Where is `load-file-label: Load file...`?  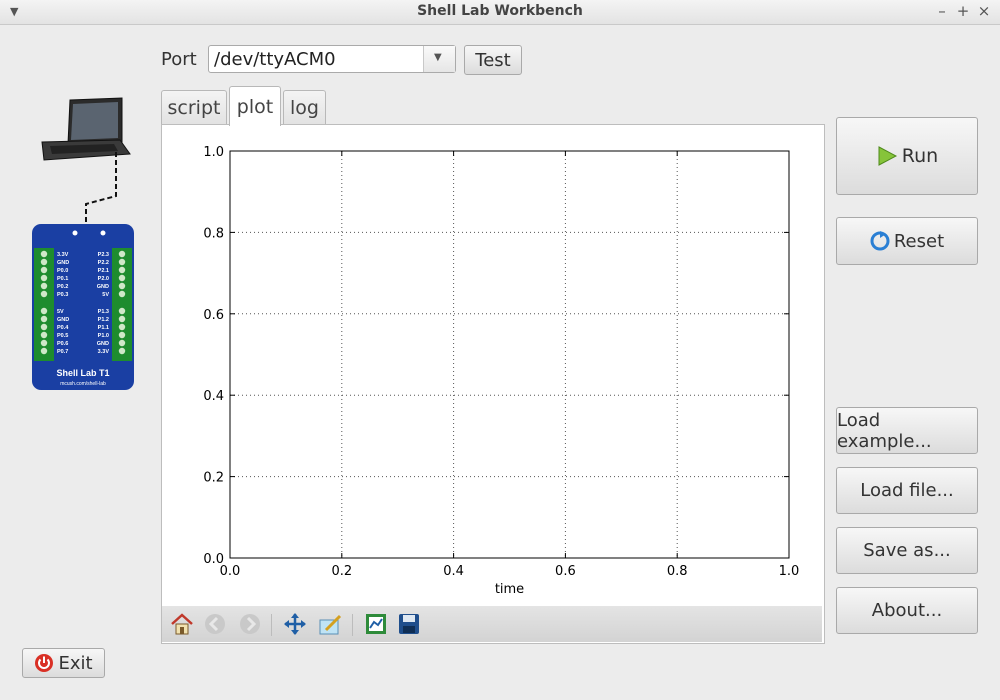 load-file-label: Load file... is located at coordinates (907, 490).